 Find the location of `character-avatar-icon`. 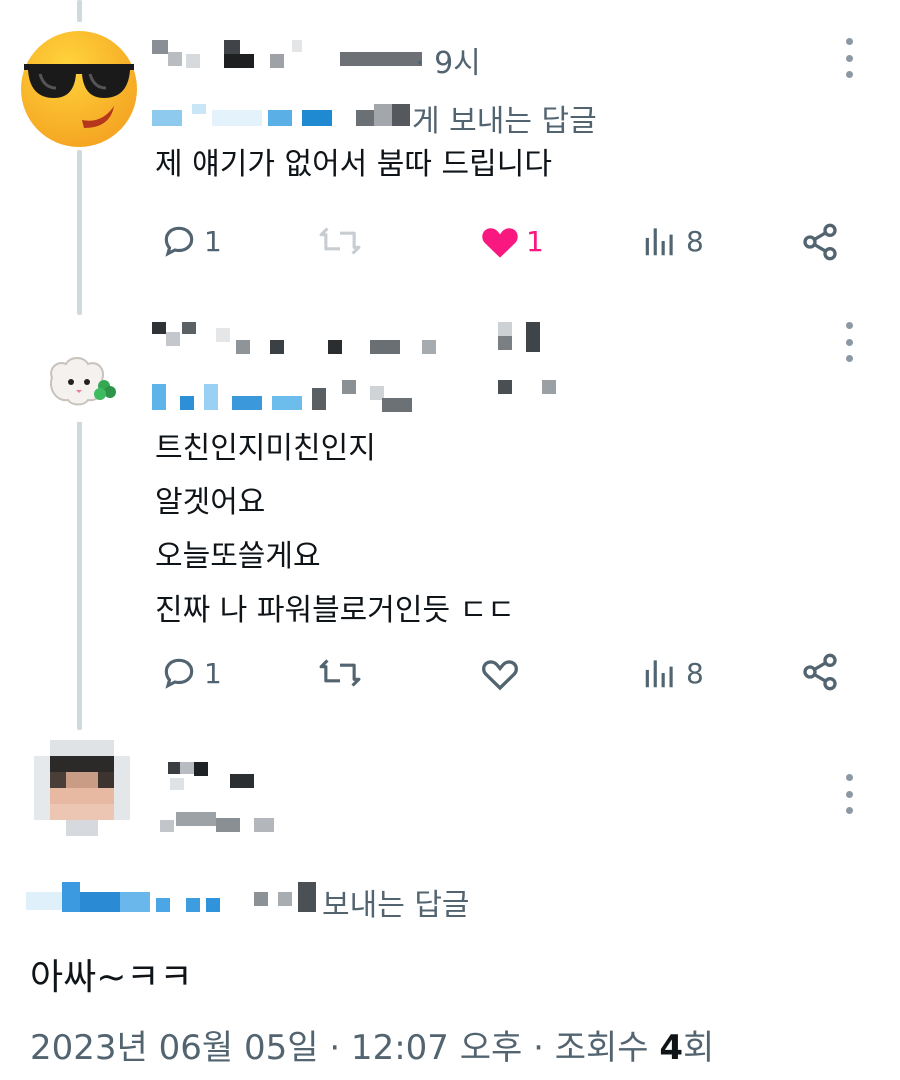

character-avatar-icon is located at coordinates (80, 380).